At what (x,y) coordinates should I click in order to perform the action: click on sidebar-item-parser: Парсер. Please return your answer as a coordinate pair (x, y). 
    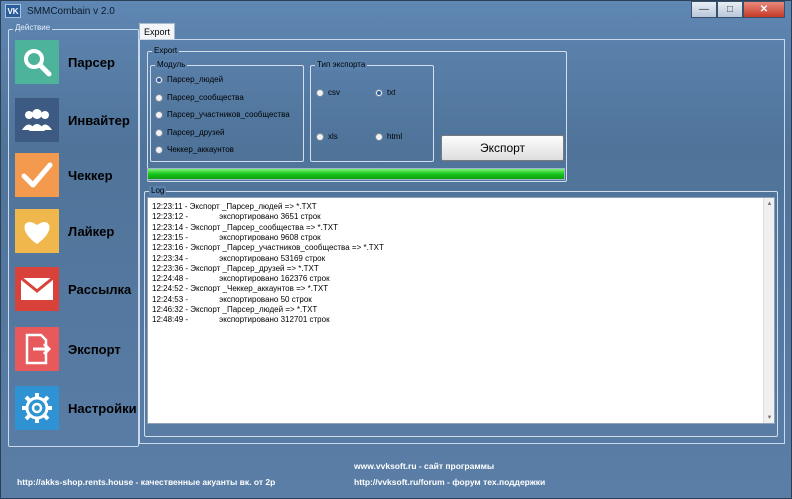
    Looking at the image, I should click on (77, 62).